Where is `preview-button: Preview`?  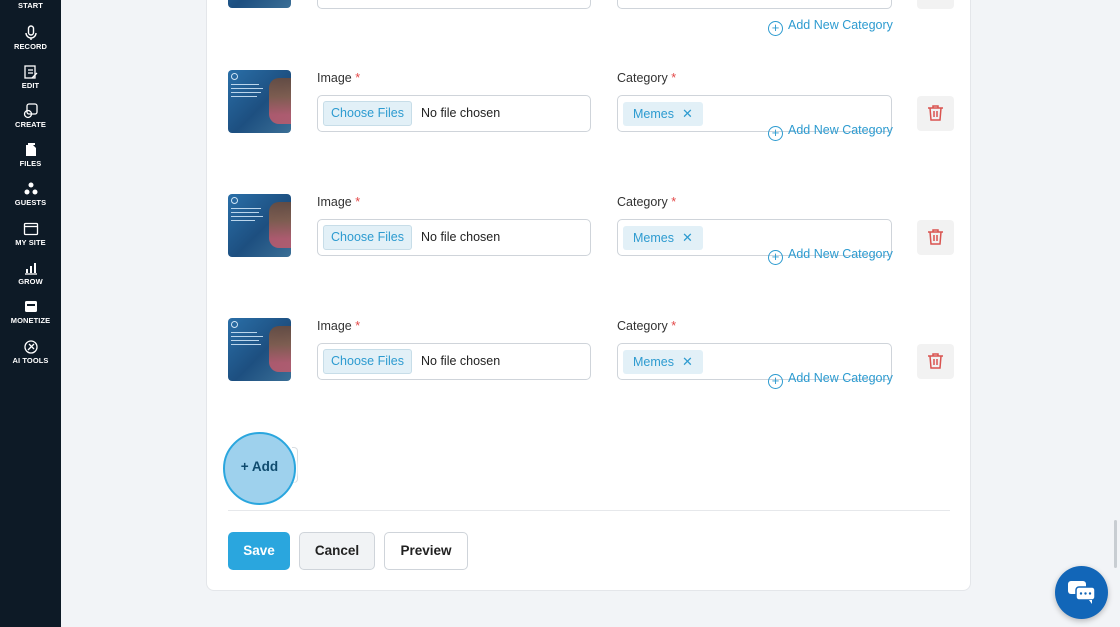
preview-button: Preview is located at coordinates (426, 551).